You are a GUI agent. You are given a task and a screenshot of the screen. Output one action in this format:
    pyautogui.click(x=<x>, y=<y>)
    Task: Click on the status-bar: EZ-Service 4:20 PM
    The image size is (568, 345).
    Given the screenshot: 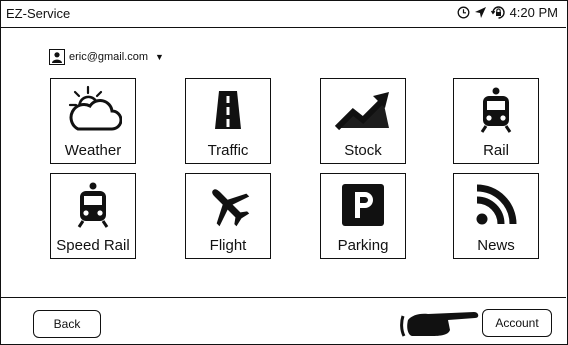 What is the action you would take?
    pyautogui.click(x=283, y=14)
    